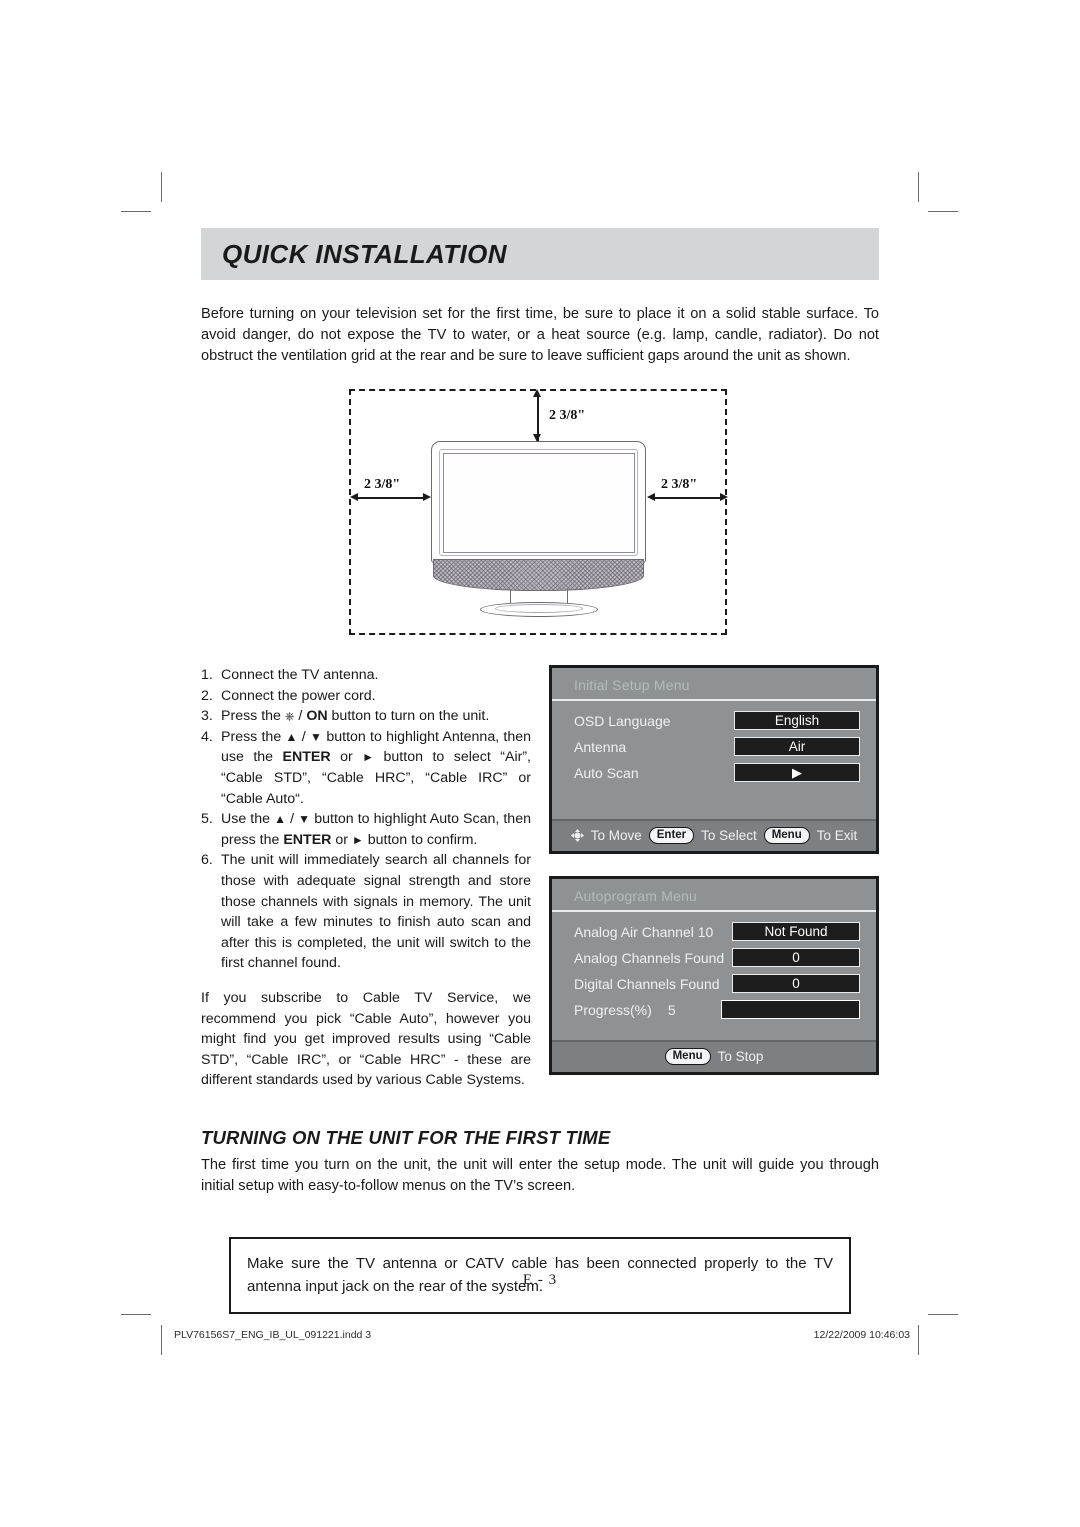  Describe the element at coordinates (647, 983) in the screenshot. I see `osd-row-label: Digital Channels Found` at that location.